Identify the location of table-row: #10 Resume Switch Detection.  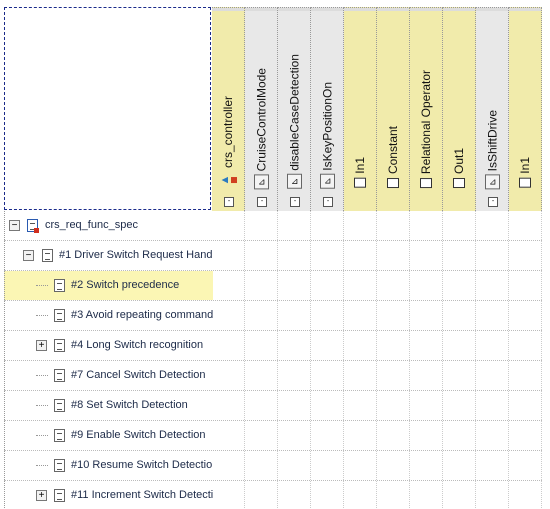
(273, 466).